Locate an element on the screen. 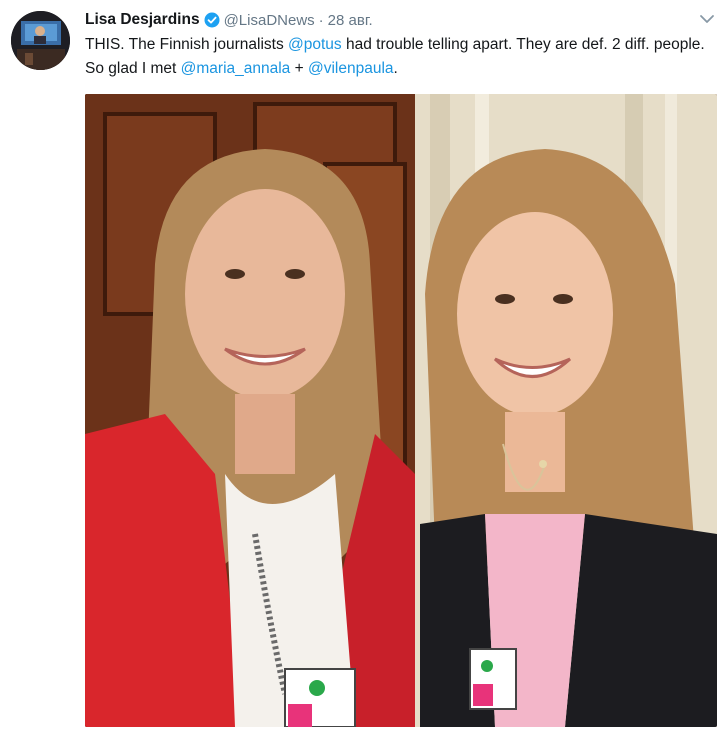 This screenshot has width=727, height=737. tweet-text-segment: THIS. The Finnish journalists is located at coordinates (187, 44).